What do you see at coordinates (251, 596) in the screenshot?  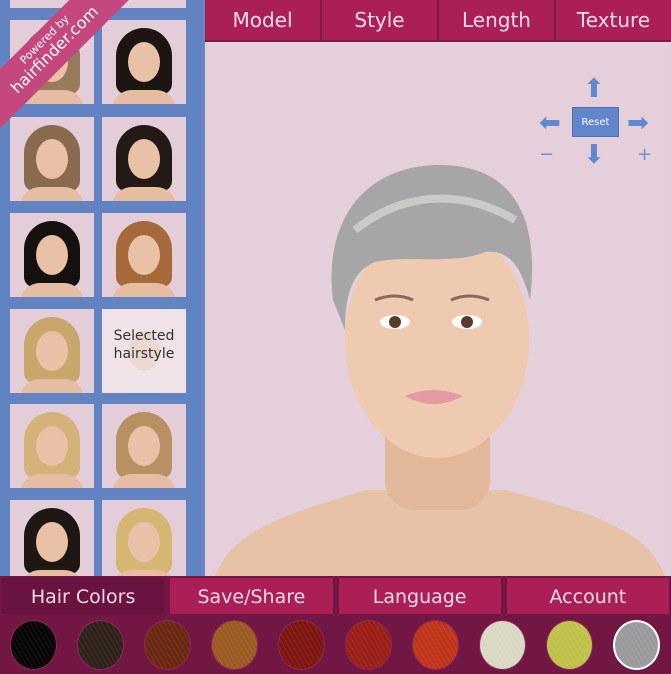 I see `tab-save-share: Save/Share` at bounding box center [251, 596].